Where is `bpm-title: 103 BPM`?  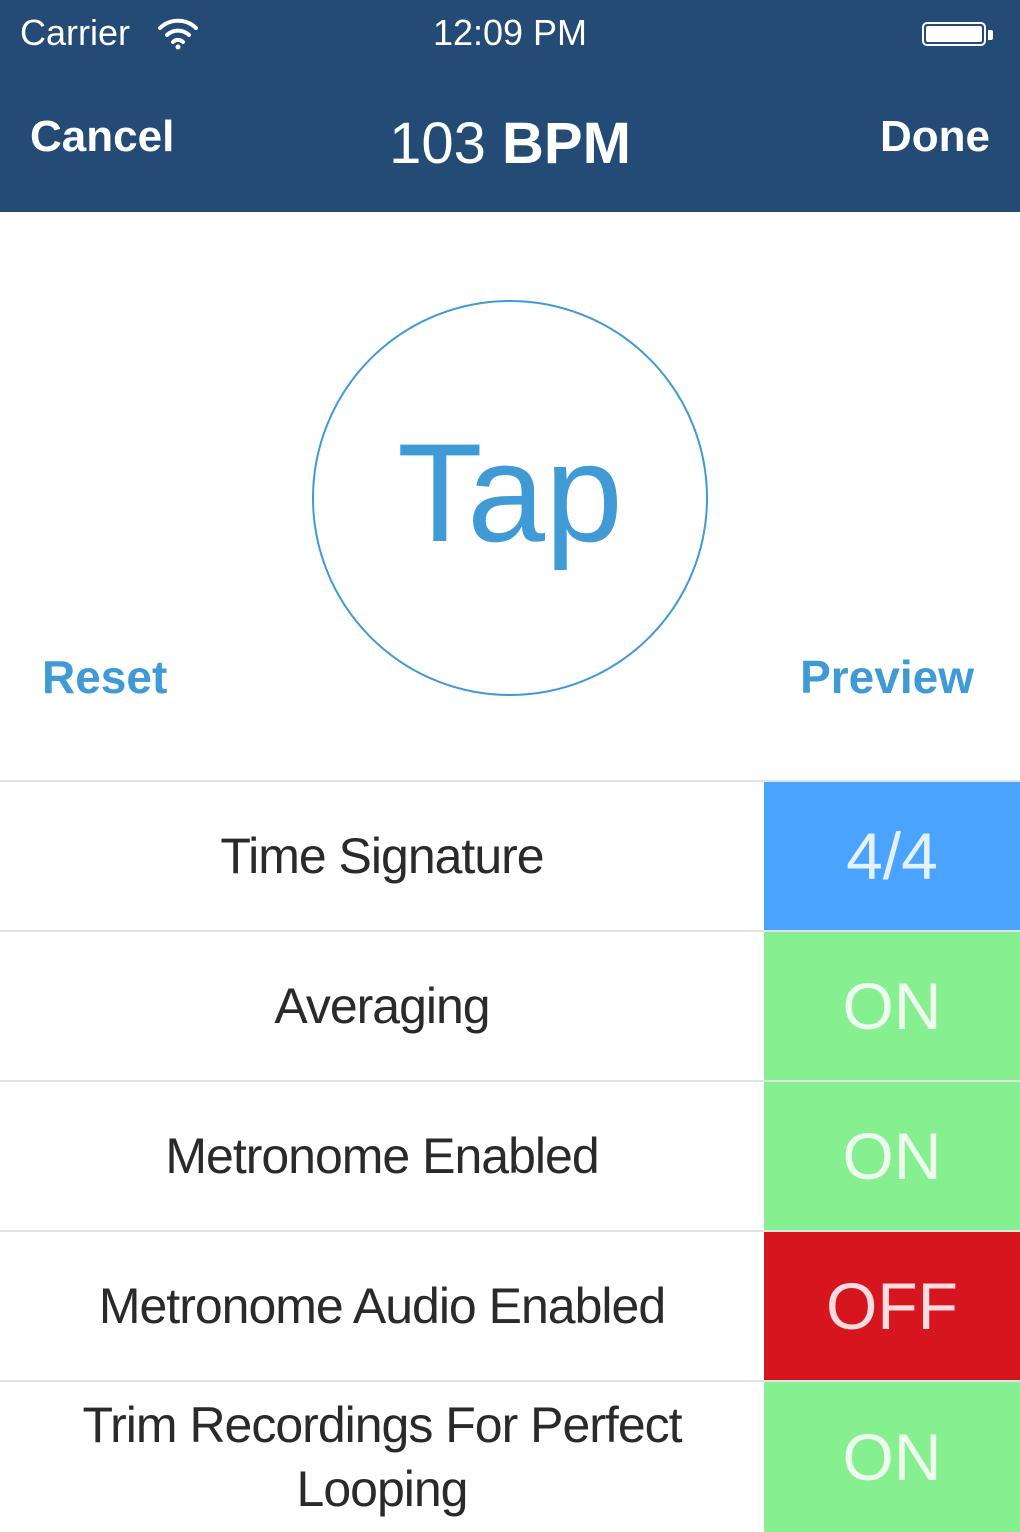 bpm-title: 103 BPM is located at coordinates (510, 143).